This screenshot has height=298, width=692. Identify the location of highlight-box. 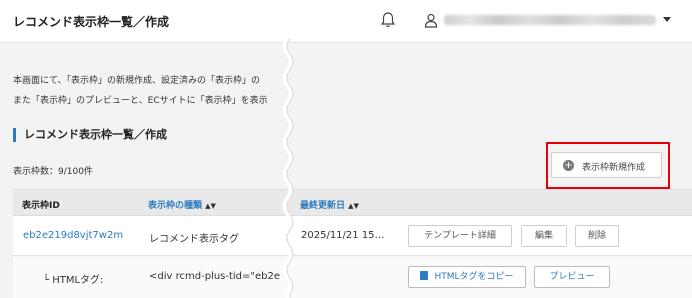
(608, 165).